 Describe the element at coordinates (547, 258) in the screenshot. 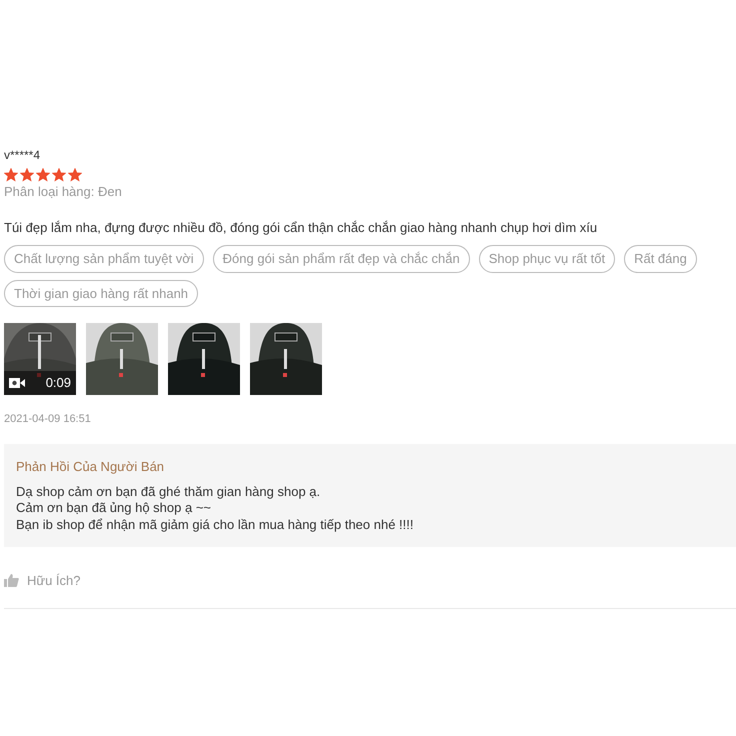

I see `review-tag: Shop phục vụ rất tốt` at that location.